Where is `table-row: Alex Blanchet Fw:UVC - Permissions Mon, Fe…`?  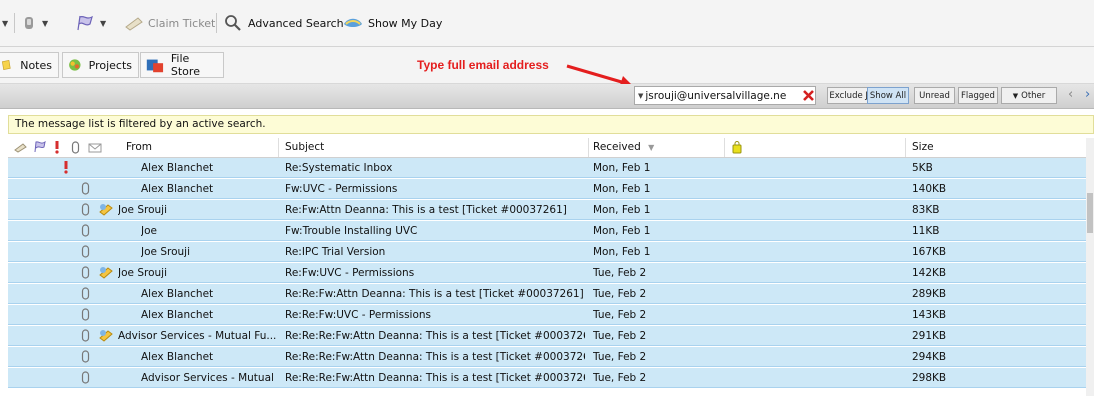 table-row: Alex Blanchet Fw:UVC - Permissions Mon, Fe… is located at coordinates (547, 189).